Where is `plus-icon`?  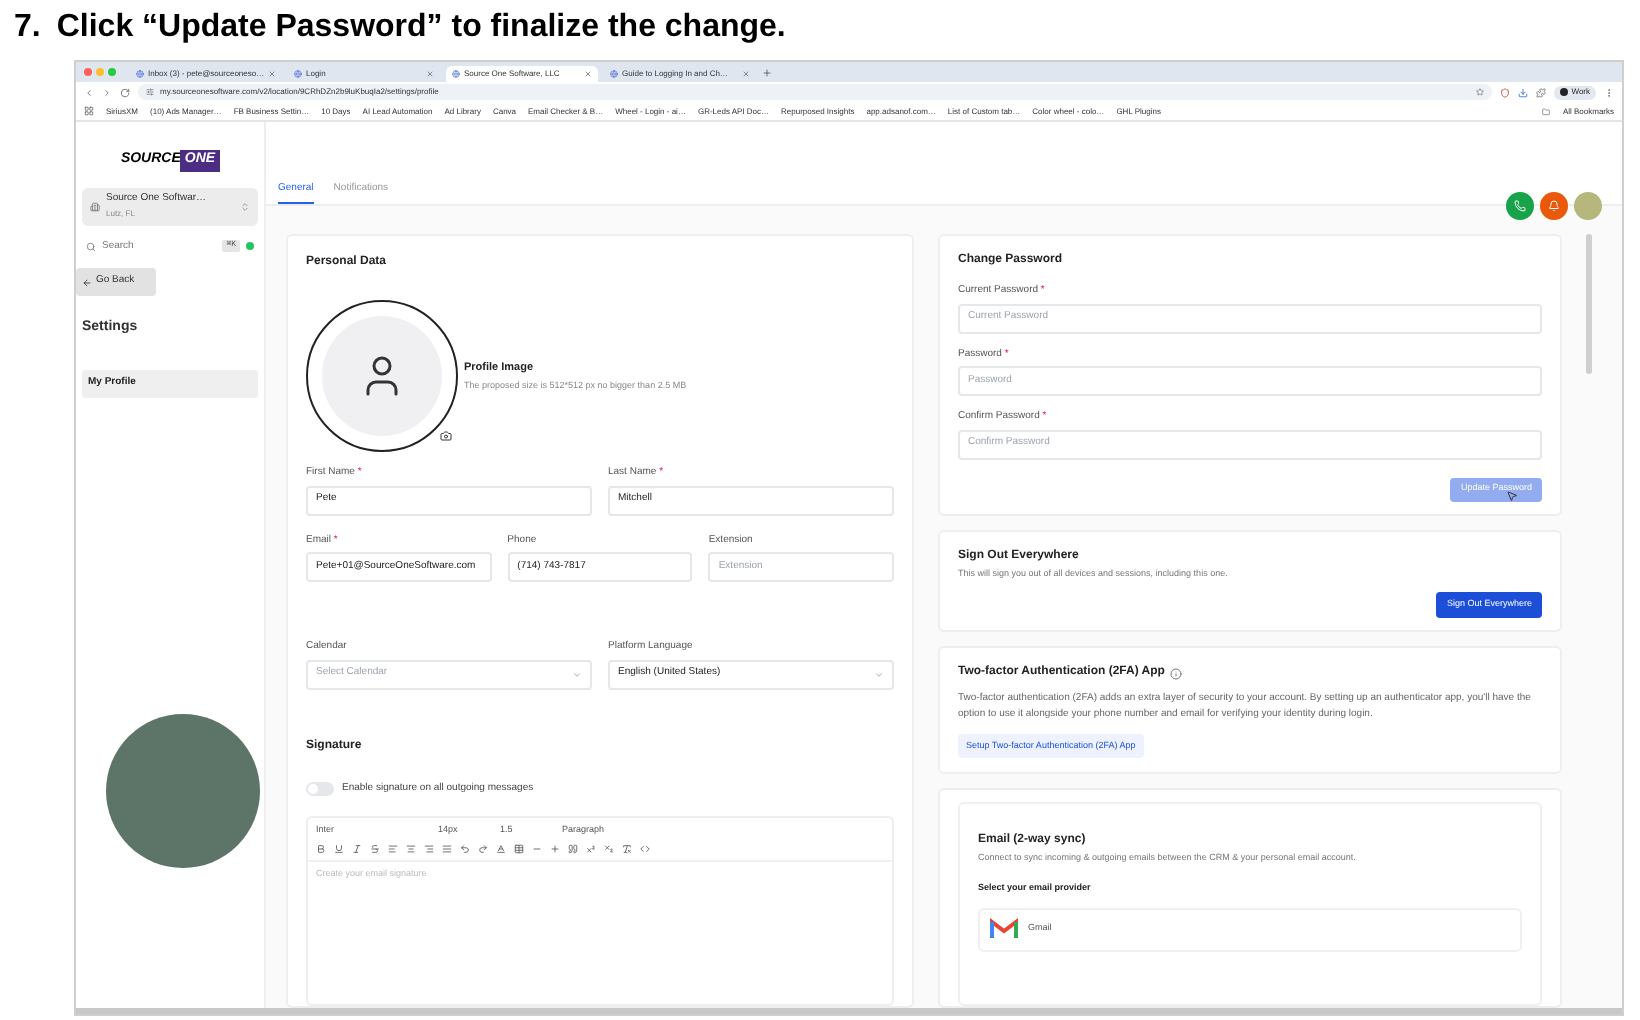 plus-icon is located at coordinates (555, 848).